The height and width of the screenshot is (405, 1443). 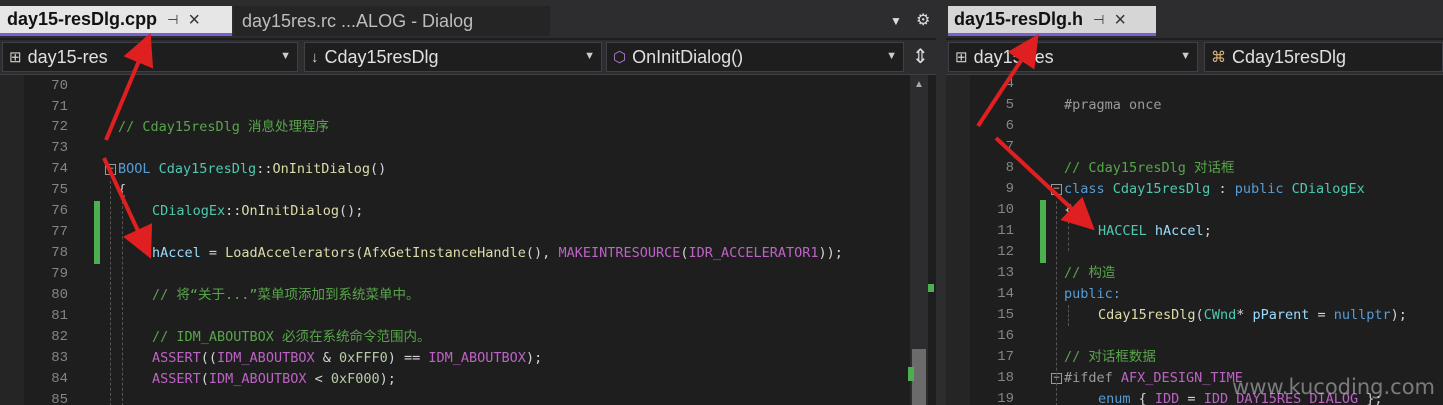 I want to click on code-line: 75 {, so click(x=89, y=190).